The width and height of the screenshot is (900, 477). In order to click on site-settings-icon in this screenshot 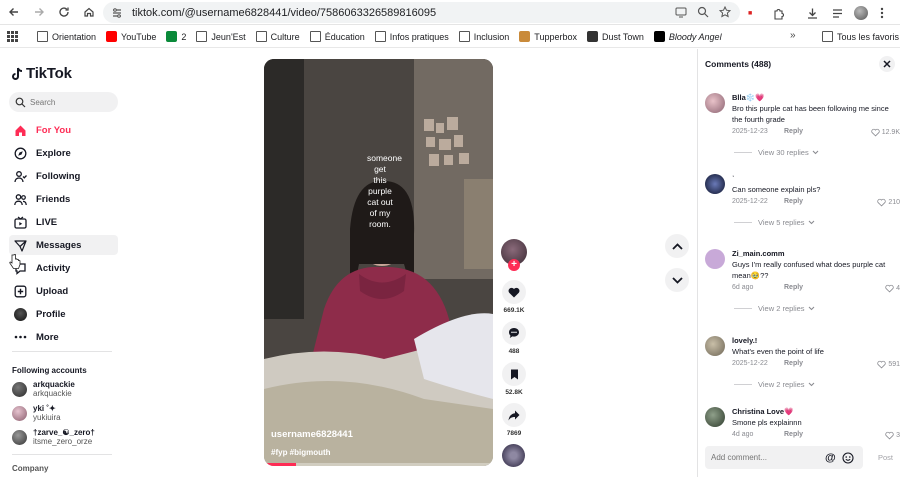, I will do `click(117, 13)`.